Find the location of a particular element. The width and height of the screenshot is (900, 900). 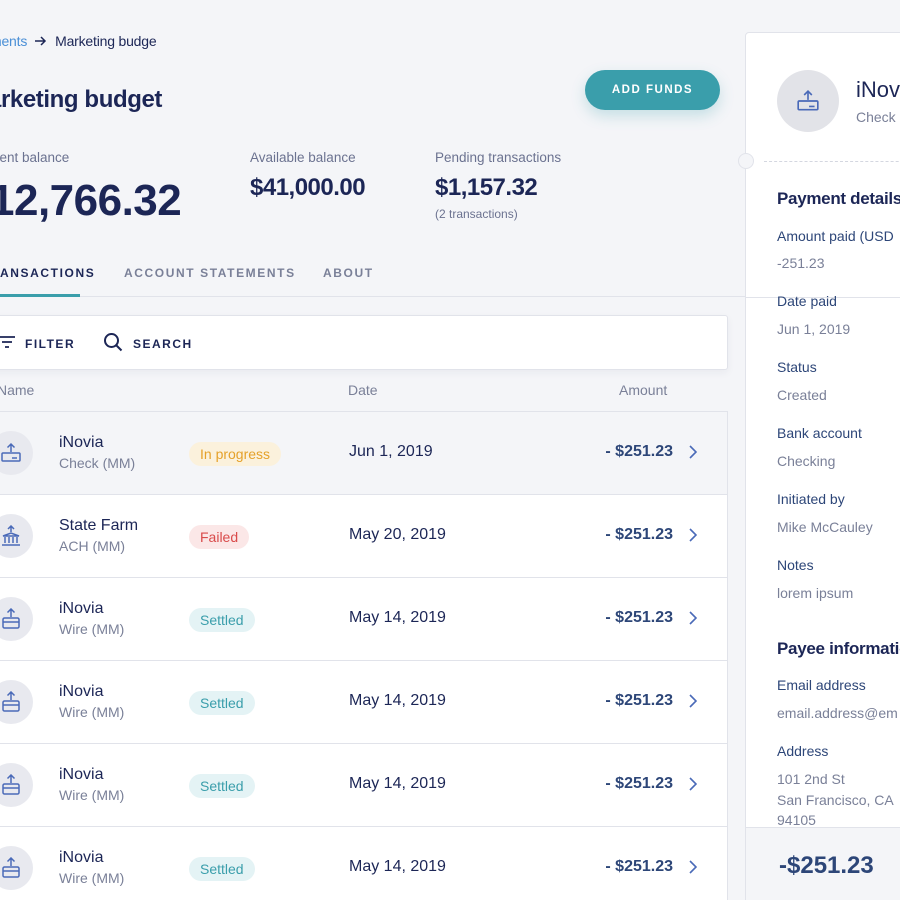

address-line-1: 101 2nd St is located at coordinates (811, 779).